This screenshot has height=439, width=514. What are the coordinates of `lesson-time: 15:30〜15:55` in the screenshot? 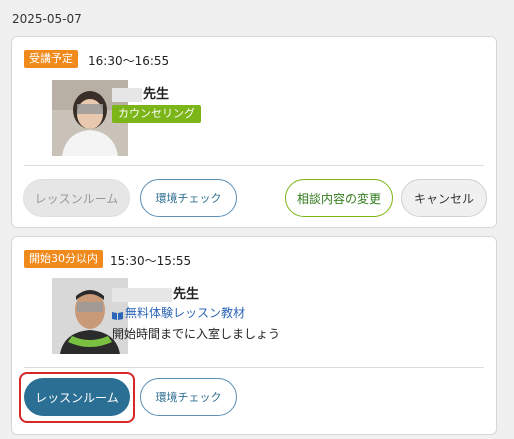 It's located at (151, 261).